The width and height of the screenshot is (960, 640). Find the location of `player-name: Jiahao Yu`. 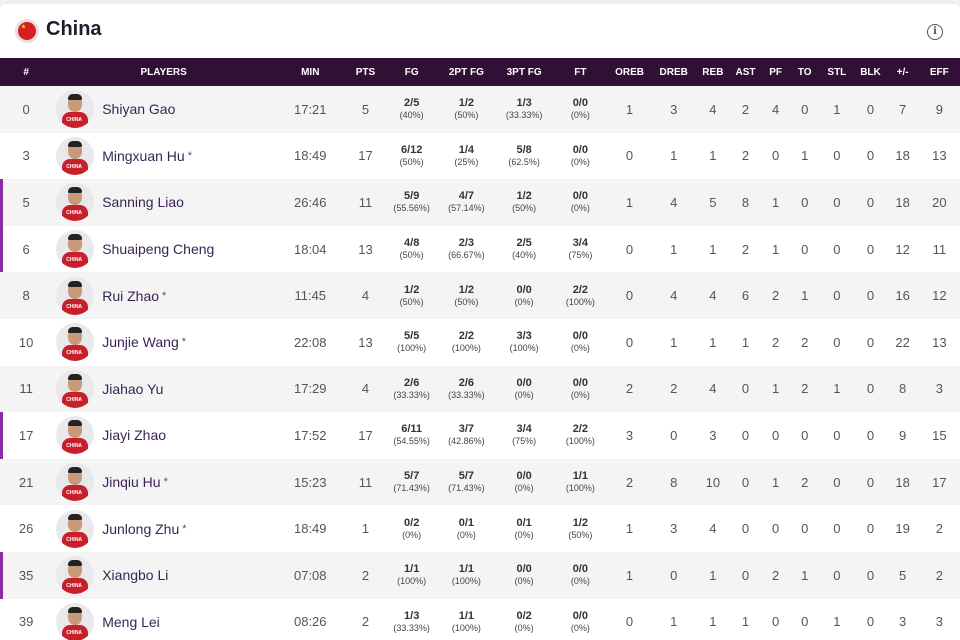

player-name: Jiahao Yu is located at coordinates (132, 389).